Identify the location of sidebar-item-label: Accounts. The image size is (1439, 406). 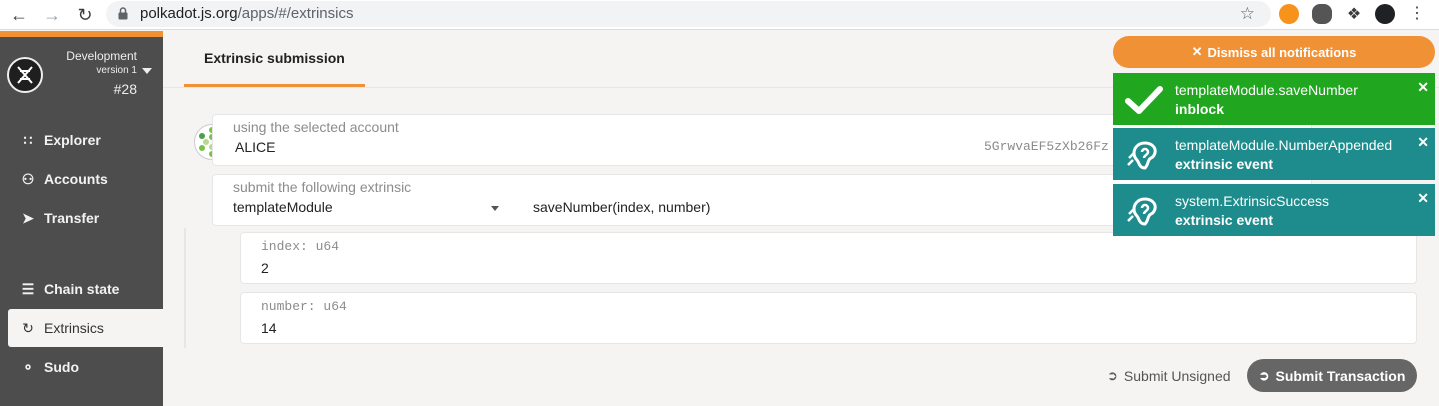
(76, 179).